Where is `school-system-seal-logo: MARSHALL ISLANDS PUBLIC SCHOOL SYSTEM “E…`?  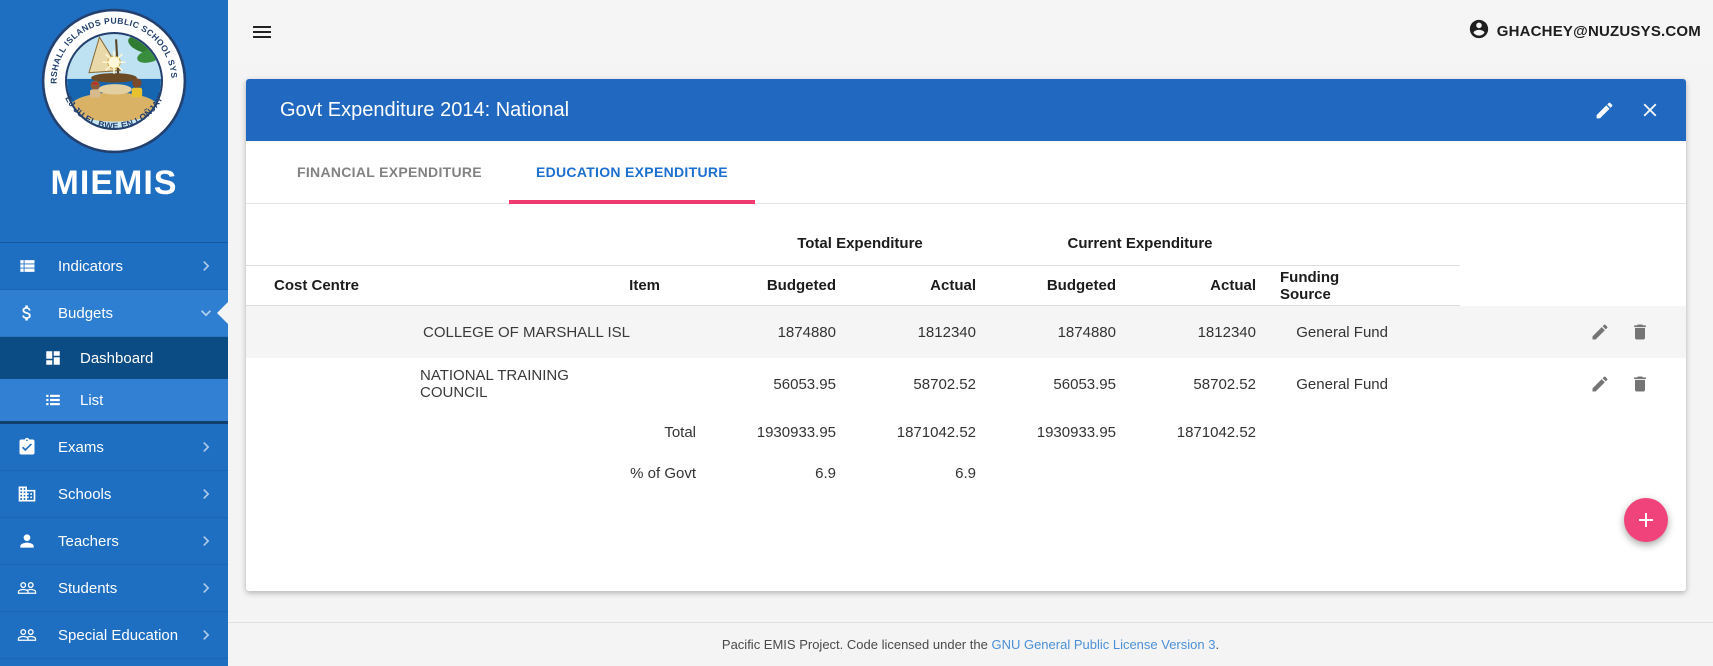
school-system-seal-logo: MARSHALL ISLANDS PUBLIC SCHOOL SYSTEM “E… is located at coordinates (114, 81).